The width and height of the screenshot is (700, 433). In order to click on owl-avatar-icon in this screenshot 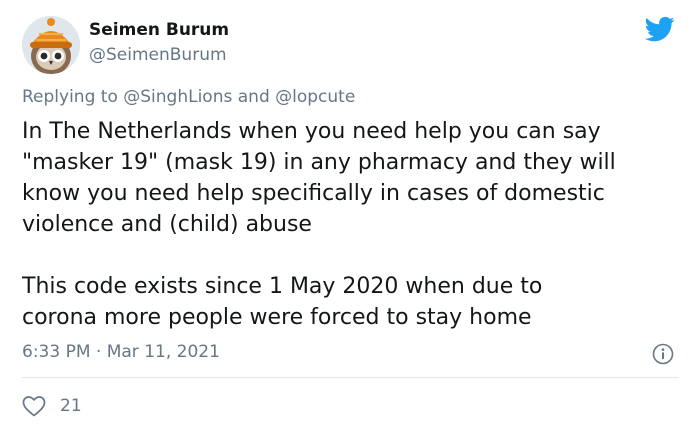, I will do `click(51, 45)`.